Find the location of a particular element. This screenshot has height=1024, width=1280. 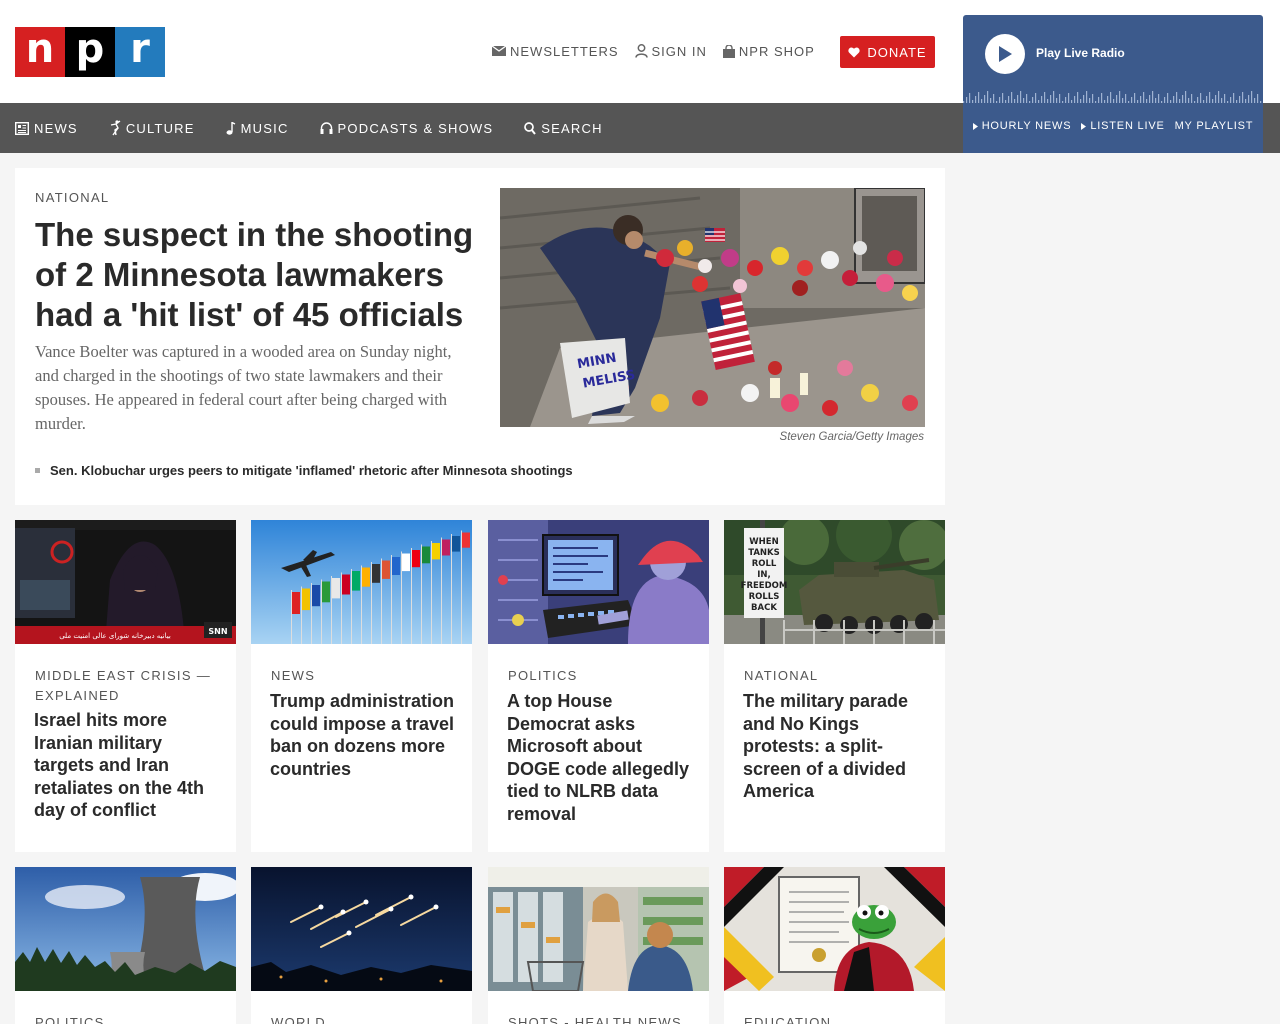

story-slug: SHOTS - HEALTH NEWS is located at coordinates (600, 1018).